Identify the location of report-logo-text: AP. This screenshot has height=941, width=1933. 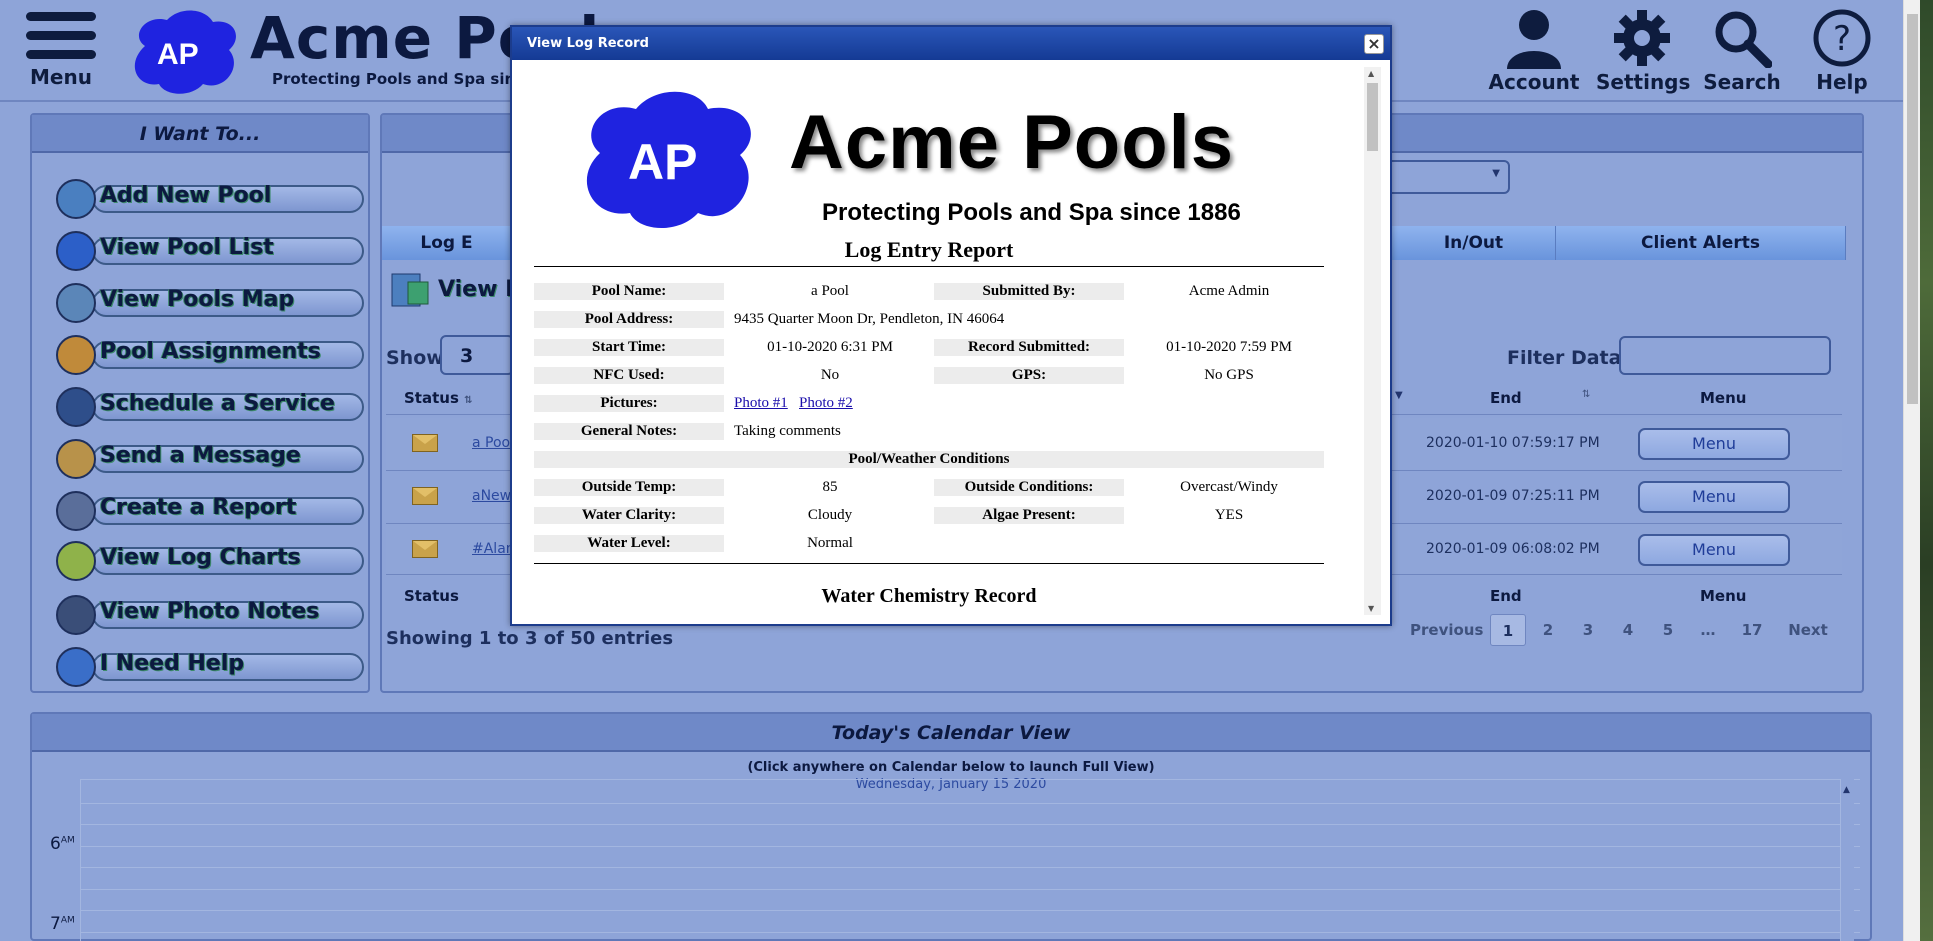
(662, 162).